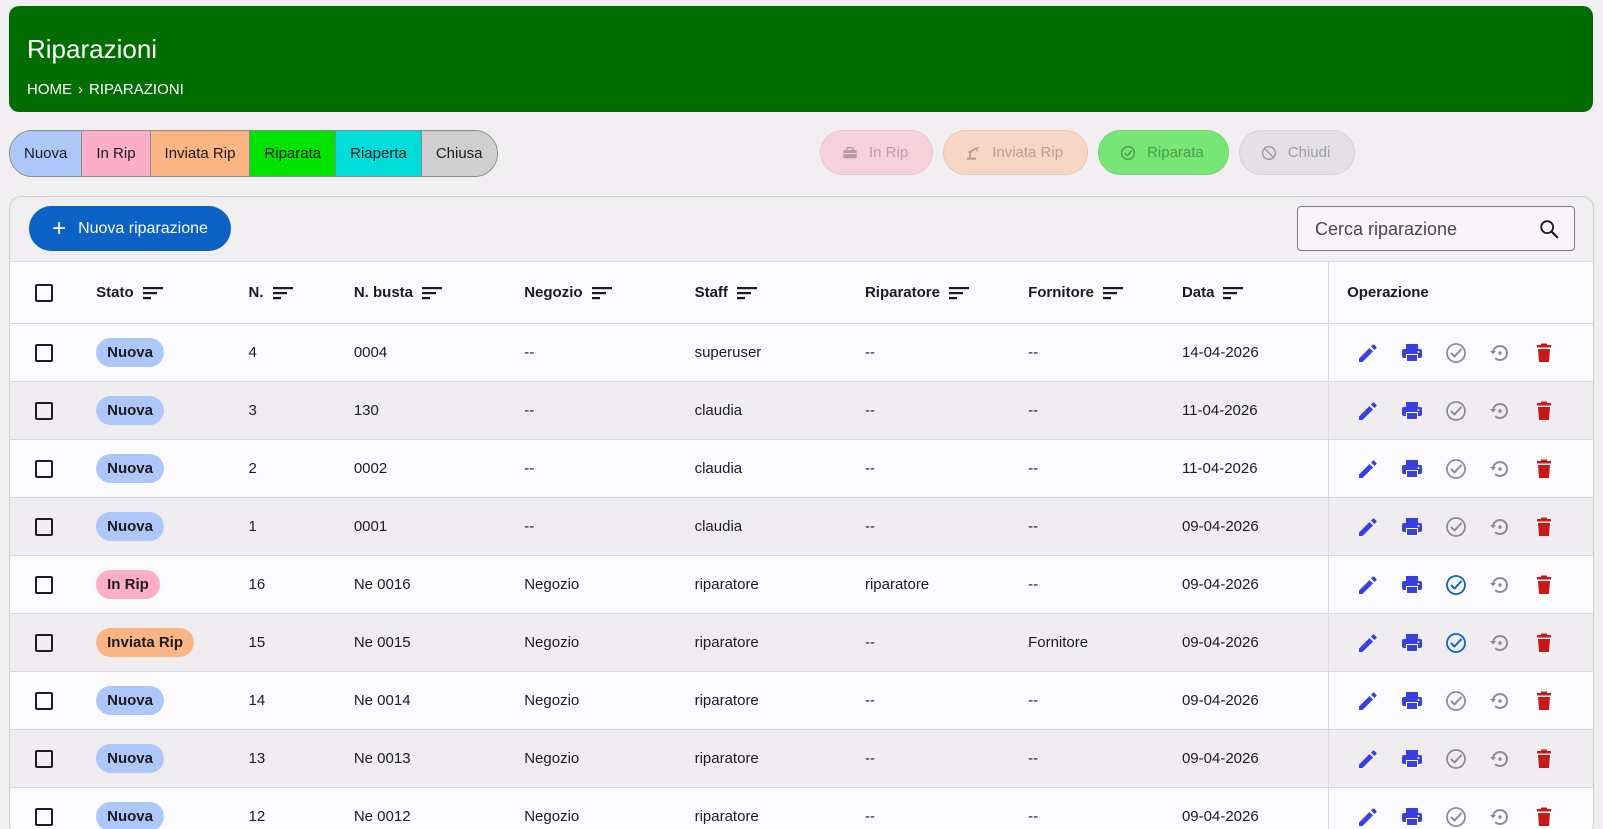 The width and height of the screenshot is (1603, 829). I want to click on table-row: Nuova 1 0001 -- claudia -- -- 09-04-2026, so click(801, 526).